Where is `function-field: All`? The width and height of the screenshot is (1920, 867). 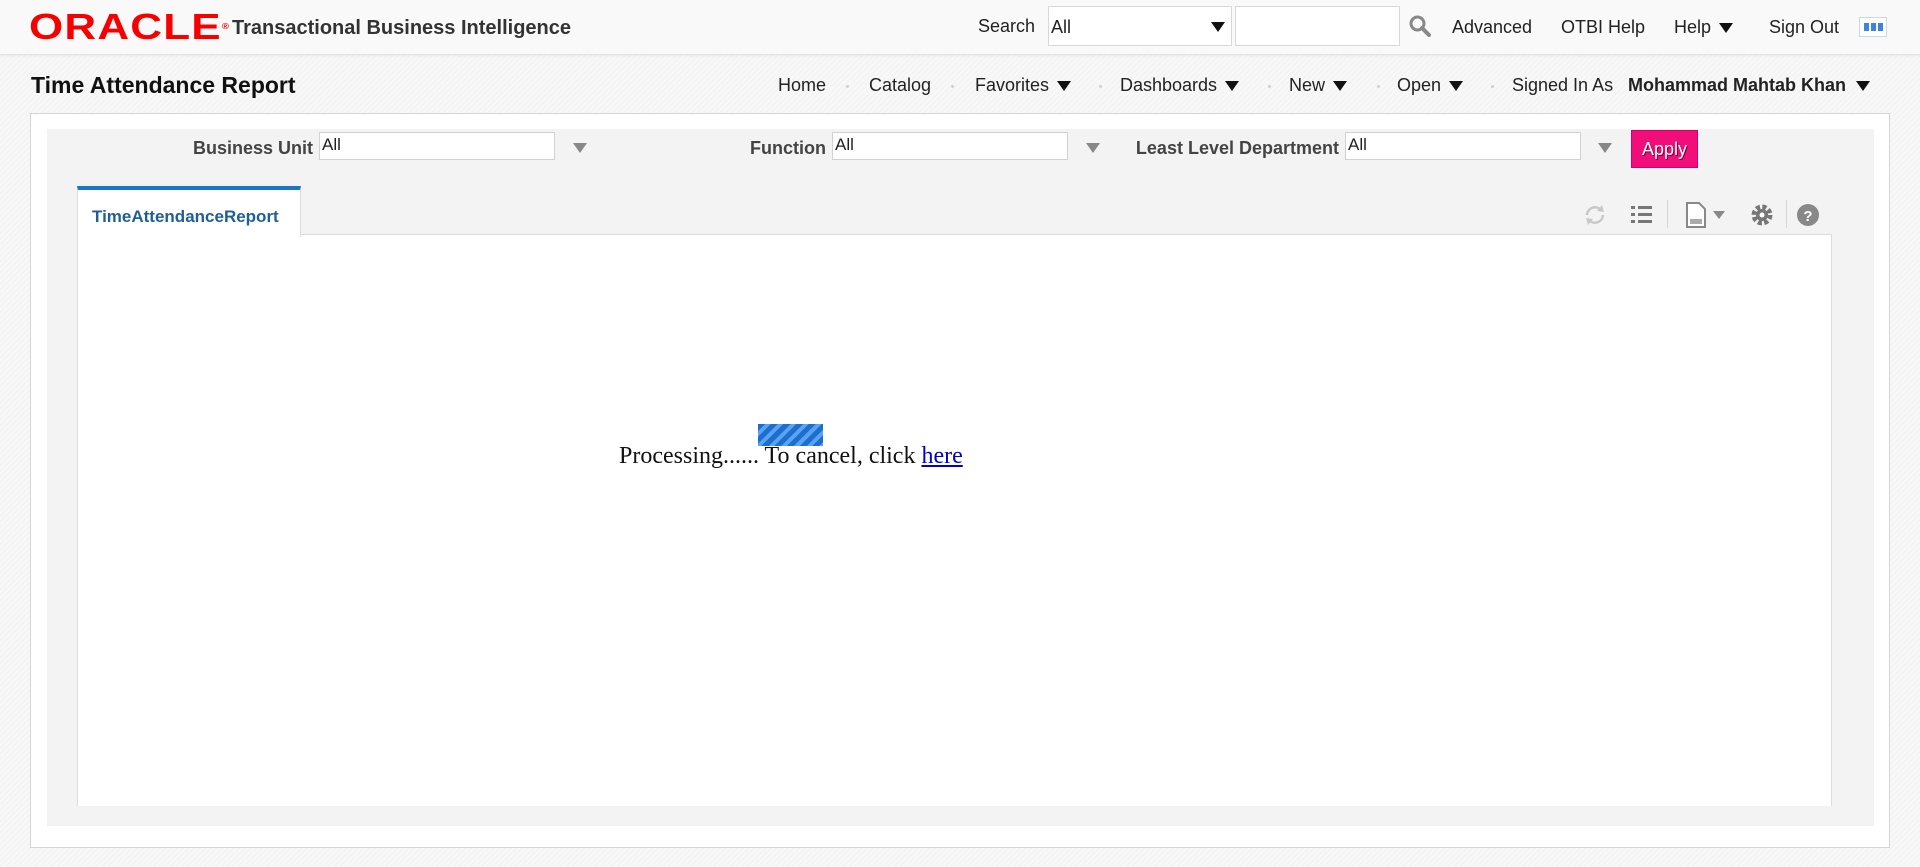 function-field: All is located at coordinates (950, 146).